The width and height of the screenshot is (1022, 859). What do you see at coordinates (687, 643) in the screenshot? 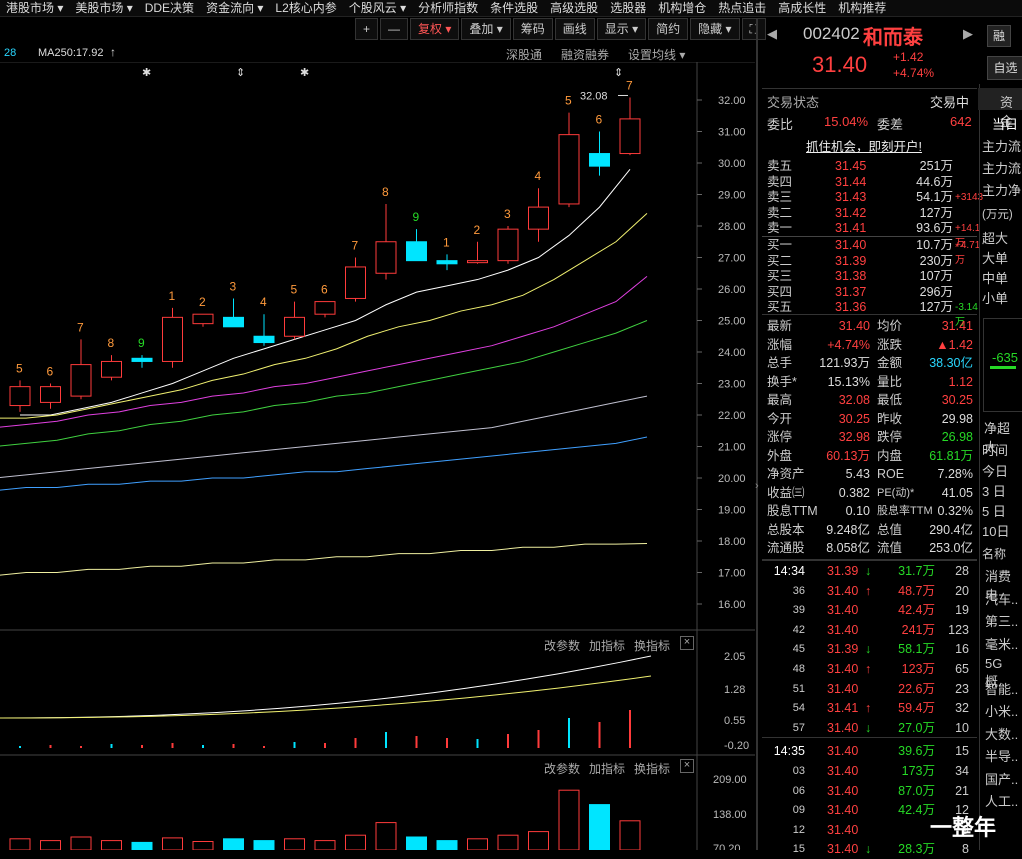
I see `sub1-close-icon: ×` at bounding box center [687, 643].